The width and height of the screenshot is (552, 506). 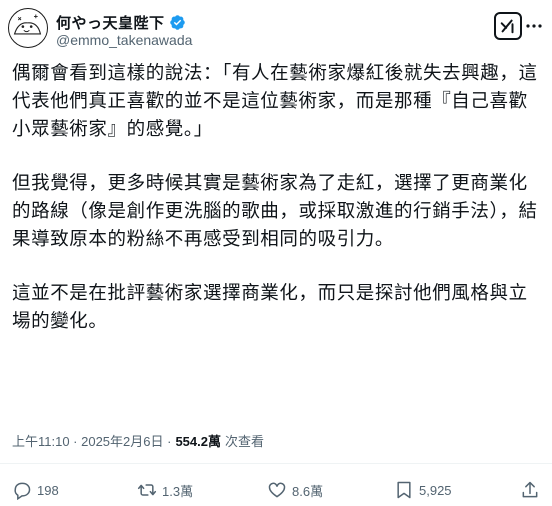 I want to click on grok-icon, so click(x=507, y=26).